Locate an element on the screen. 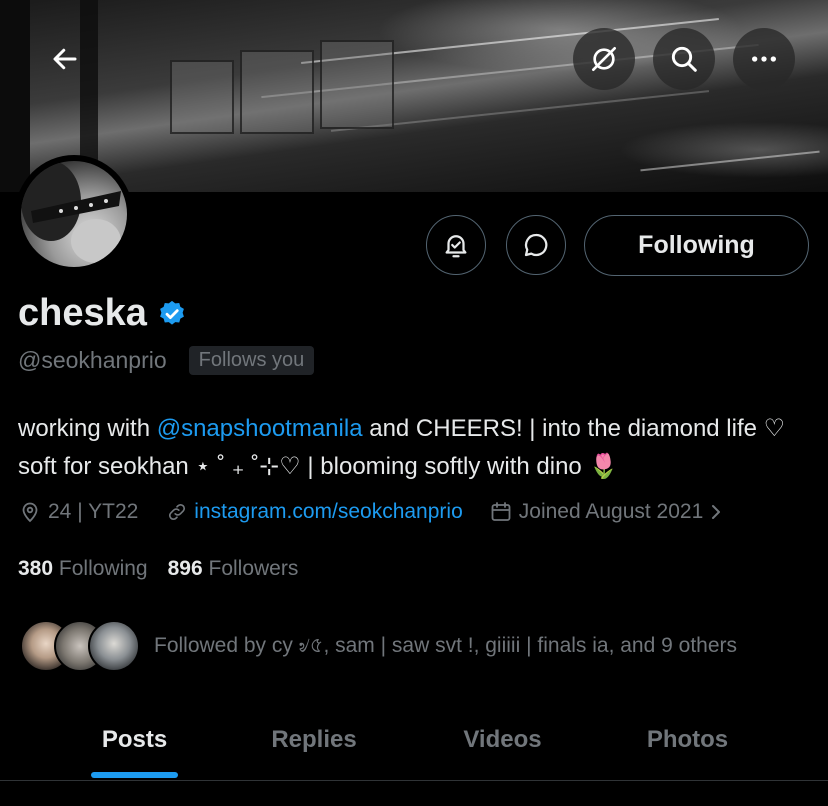  handle: @seokhanprio is located at coordinates (92, 360).